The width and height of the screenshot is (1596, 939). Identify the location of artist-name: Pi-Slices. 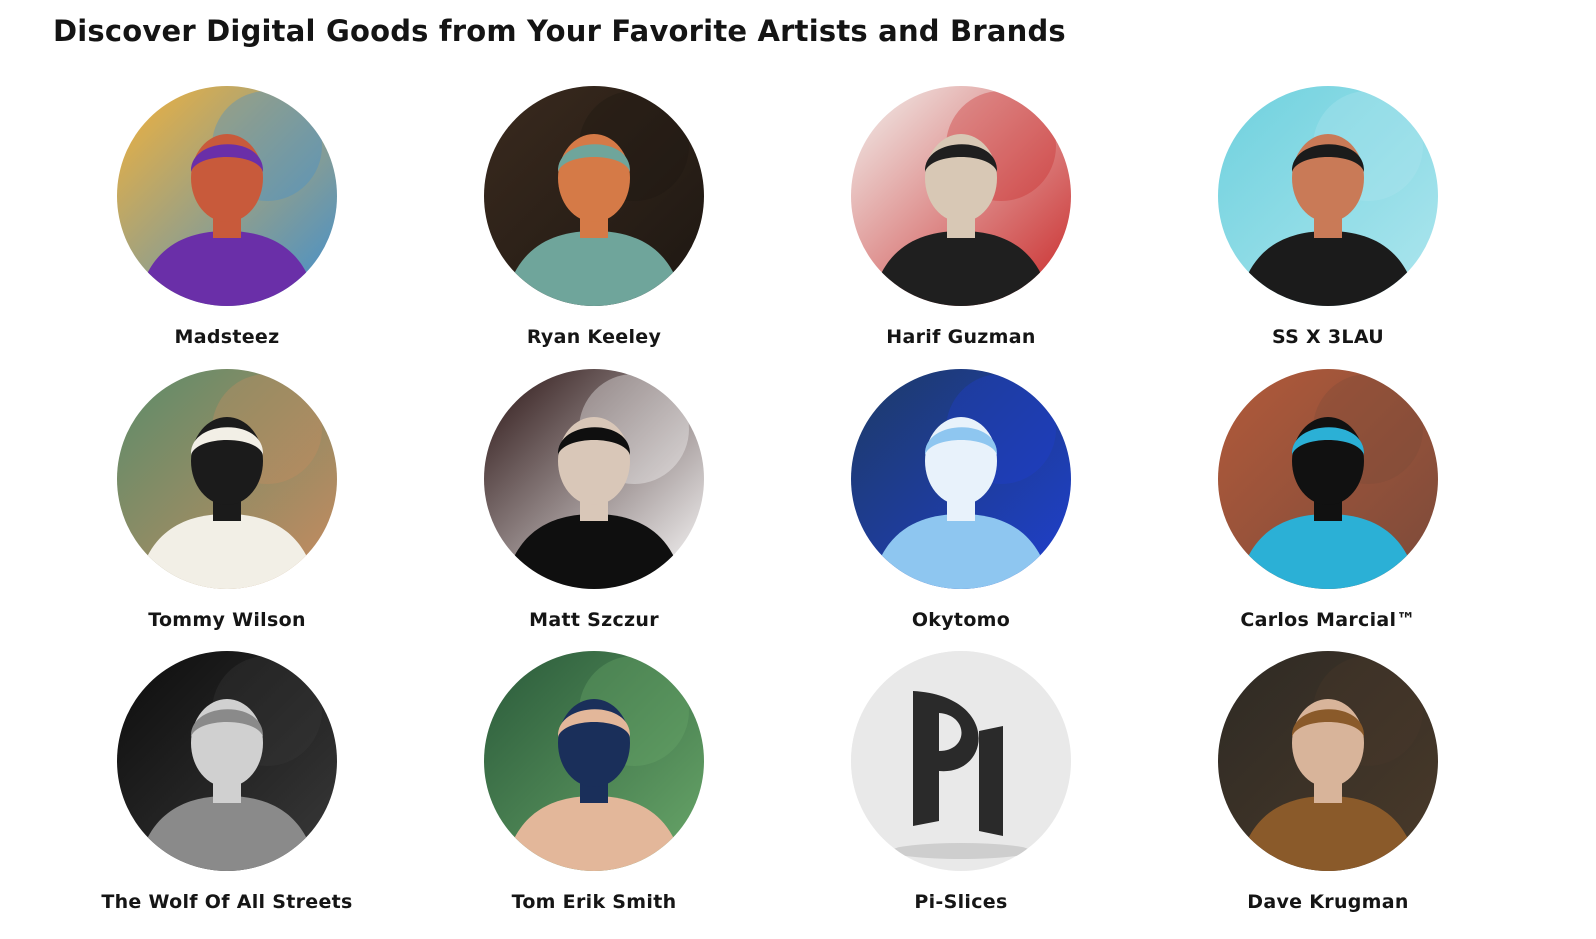
(961, 902).